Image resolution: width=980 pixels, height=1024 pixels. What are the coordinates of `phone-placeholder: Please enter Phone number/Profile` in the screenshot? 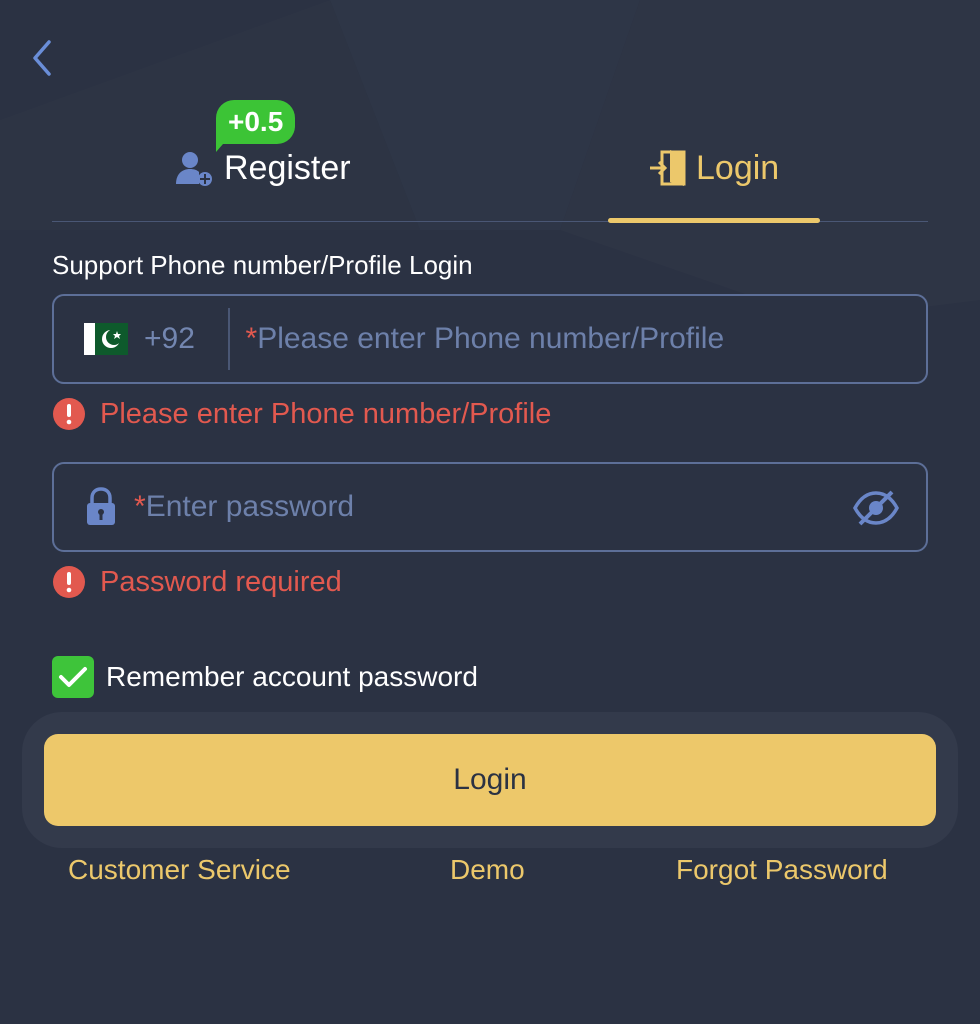 It's located at (491, 338).